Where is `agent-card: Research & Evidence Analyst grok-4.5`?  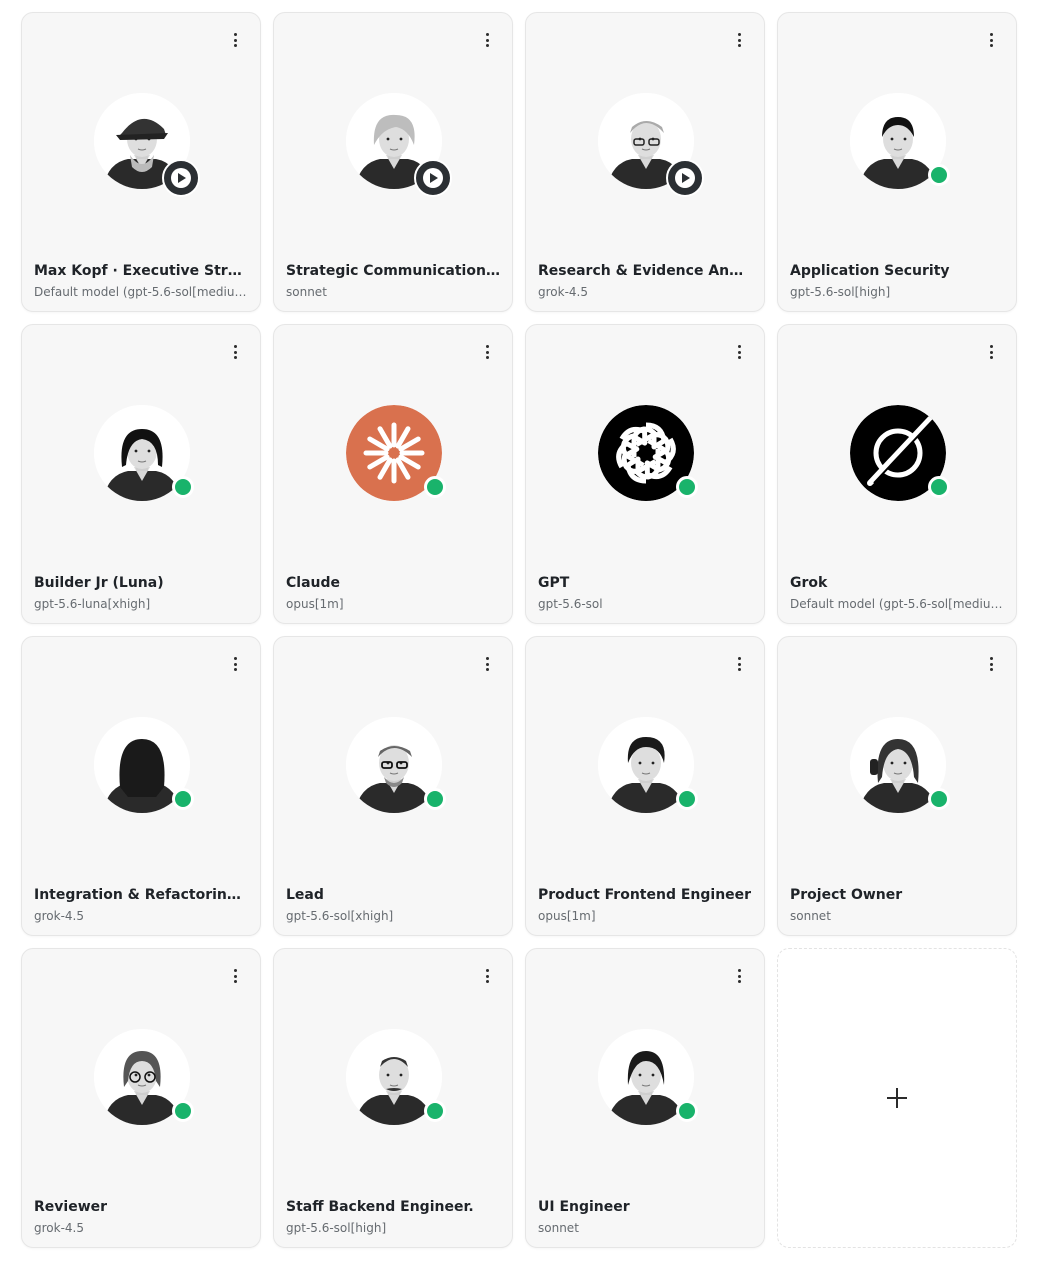
agent-card: Research & Evidence Analyst grok-4.5 is located at coordinates (645, 162).